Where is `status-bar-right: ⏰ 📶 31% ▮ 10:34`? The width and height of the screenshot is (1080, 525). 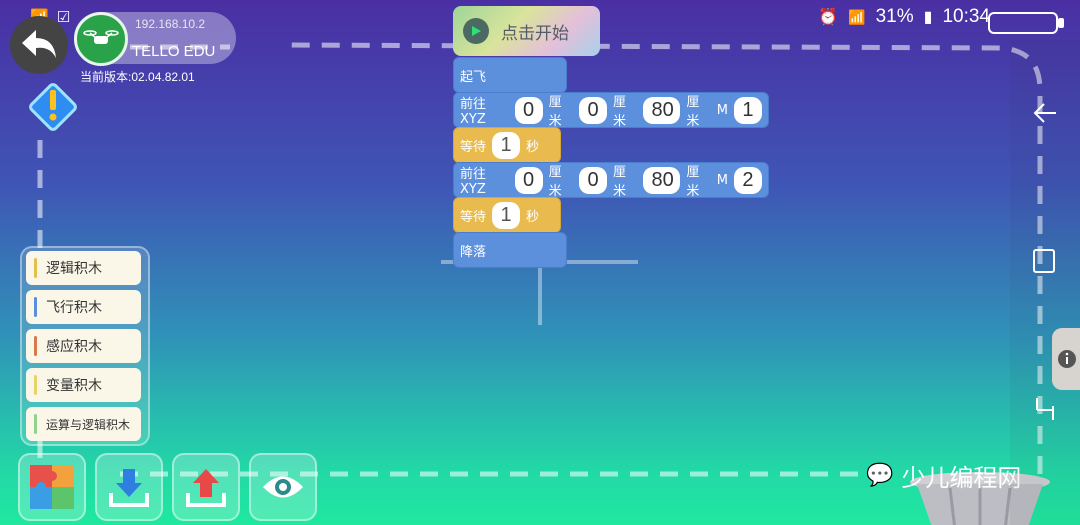 status-bar-right: ⏰ 📶 31% ▮ 10:34 is located at coordinates (904, 17).